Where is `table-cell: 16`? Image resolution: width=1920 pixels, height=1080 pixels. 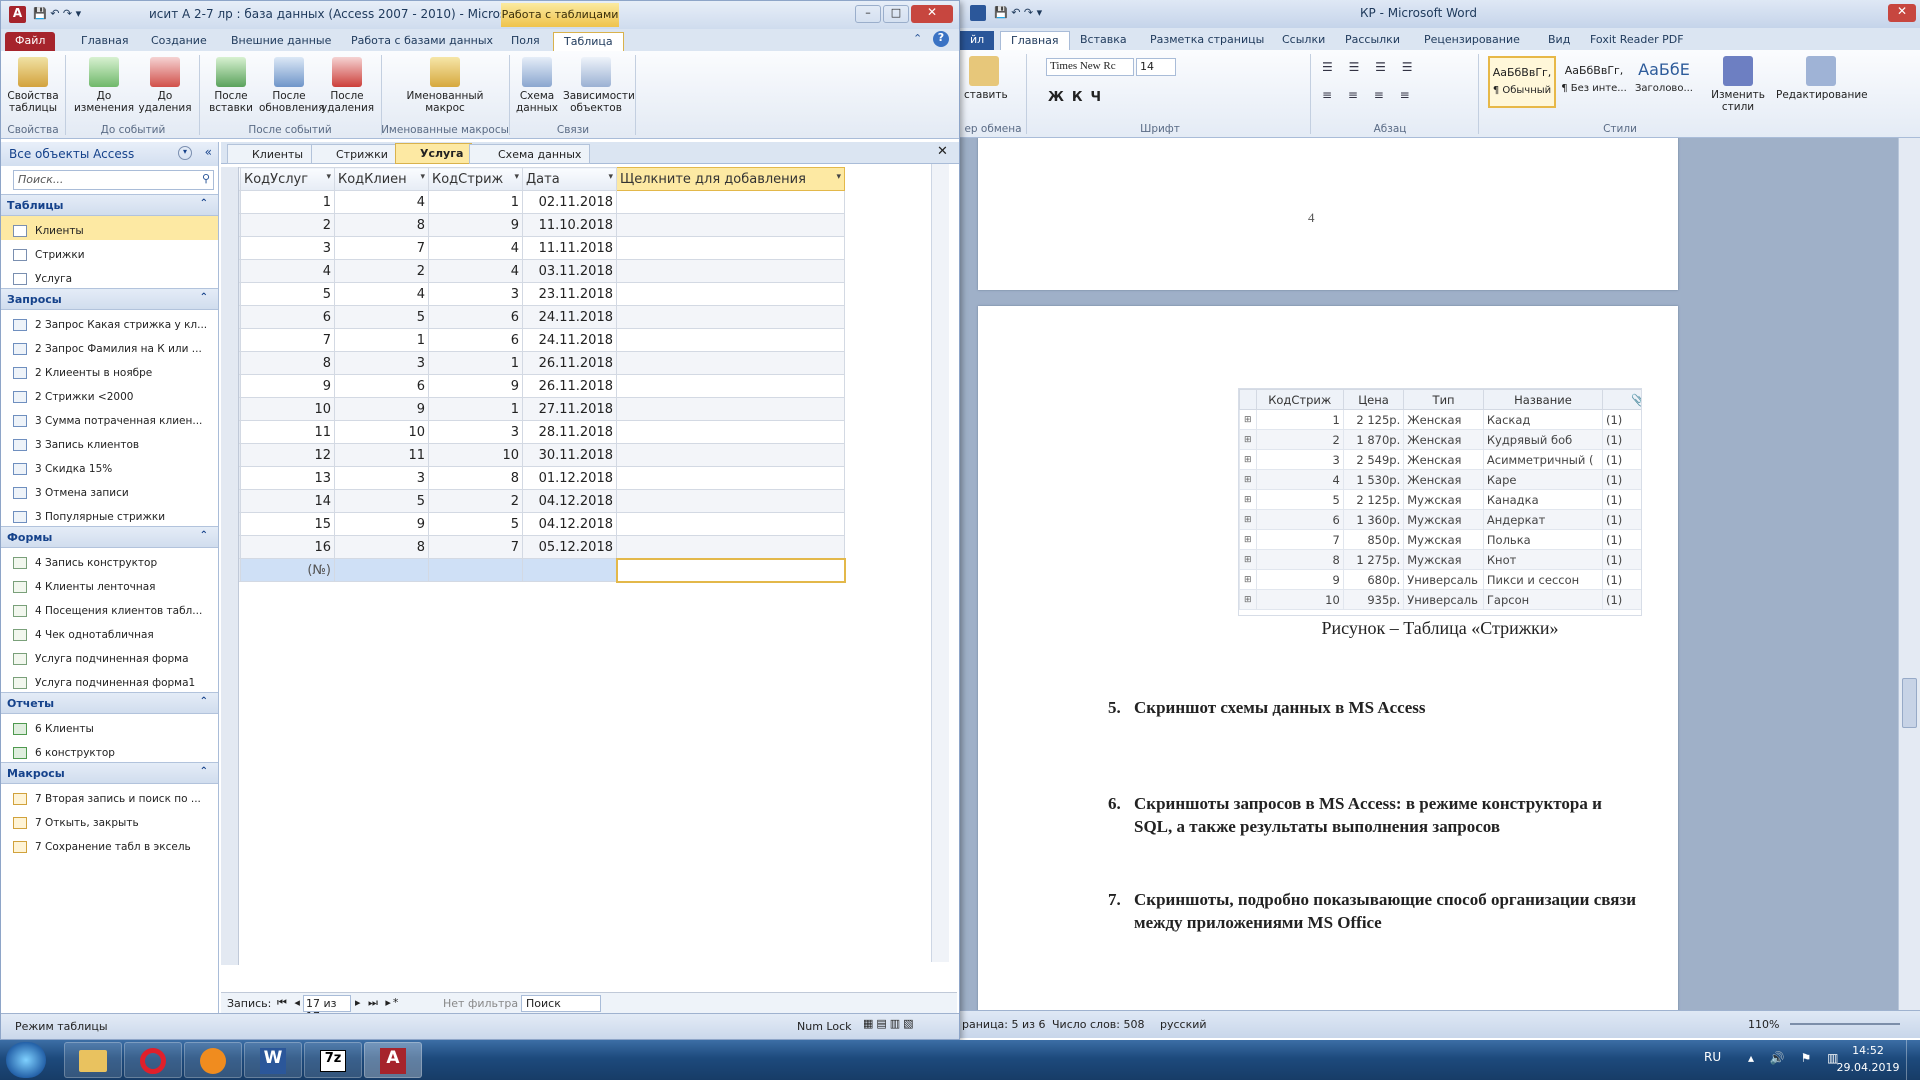 table-cell: 16 is located at coordinates (287, 547).